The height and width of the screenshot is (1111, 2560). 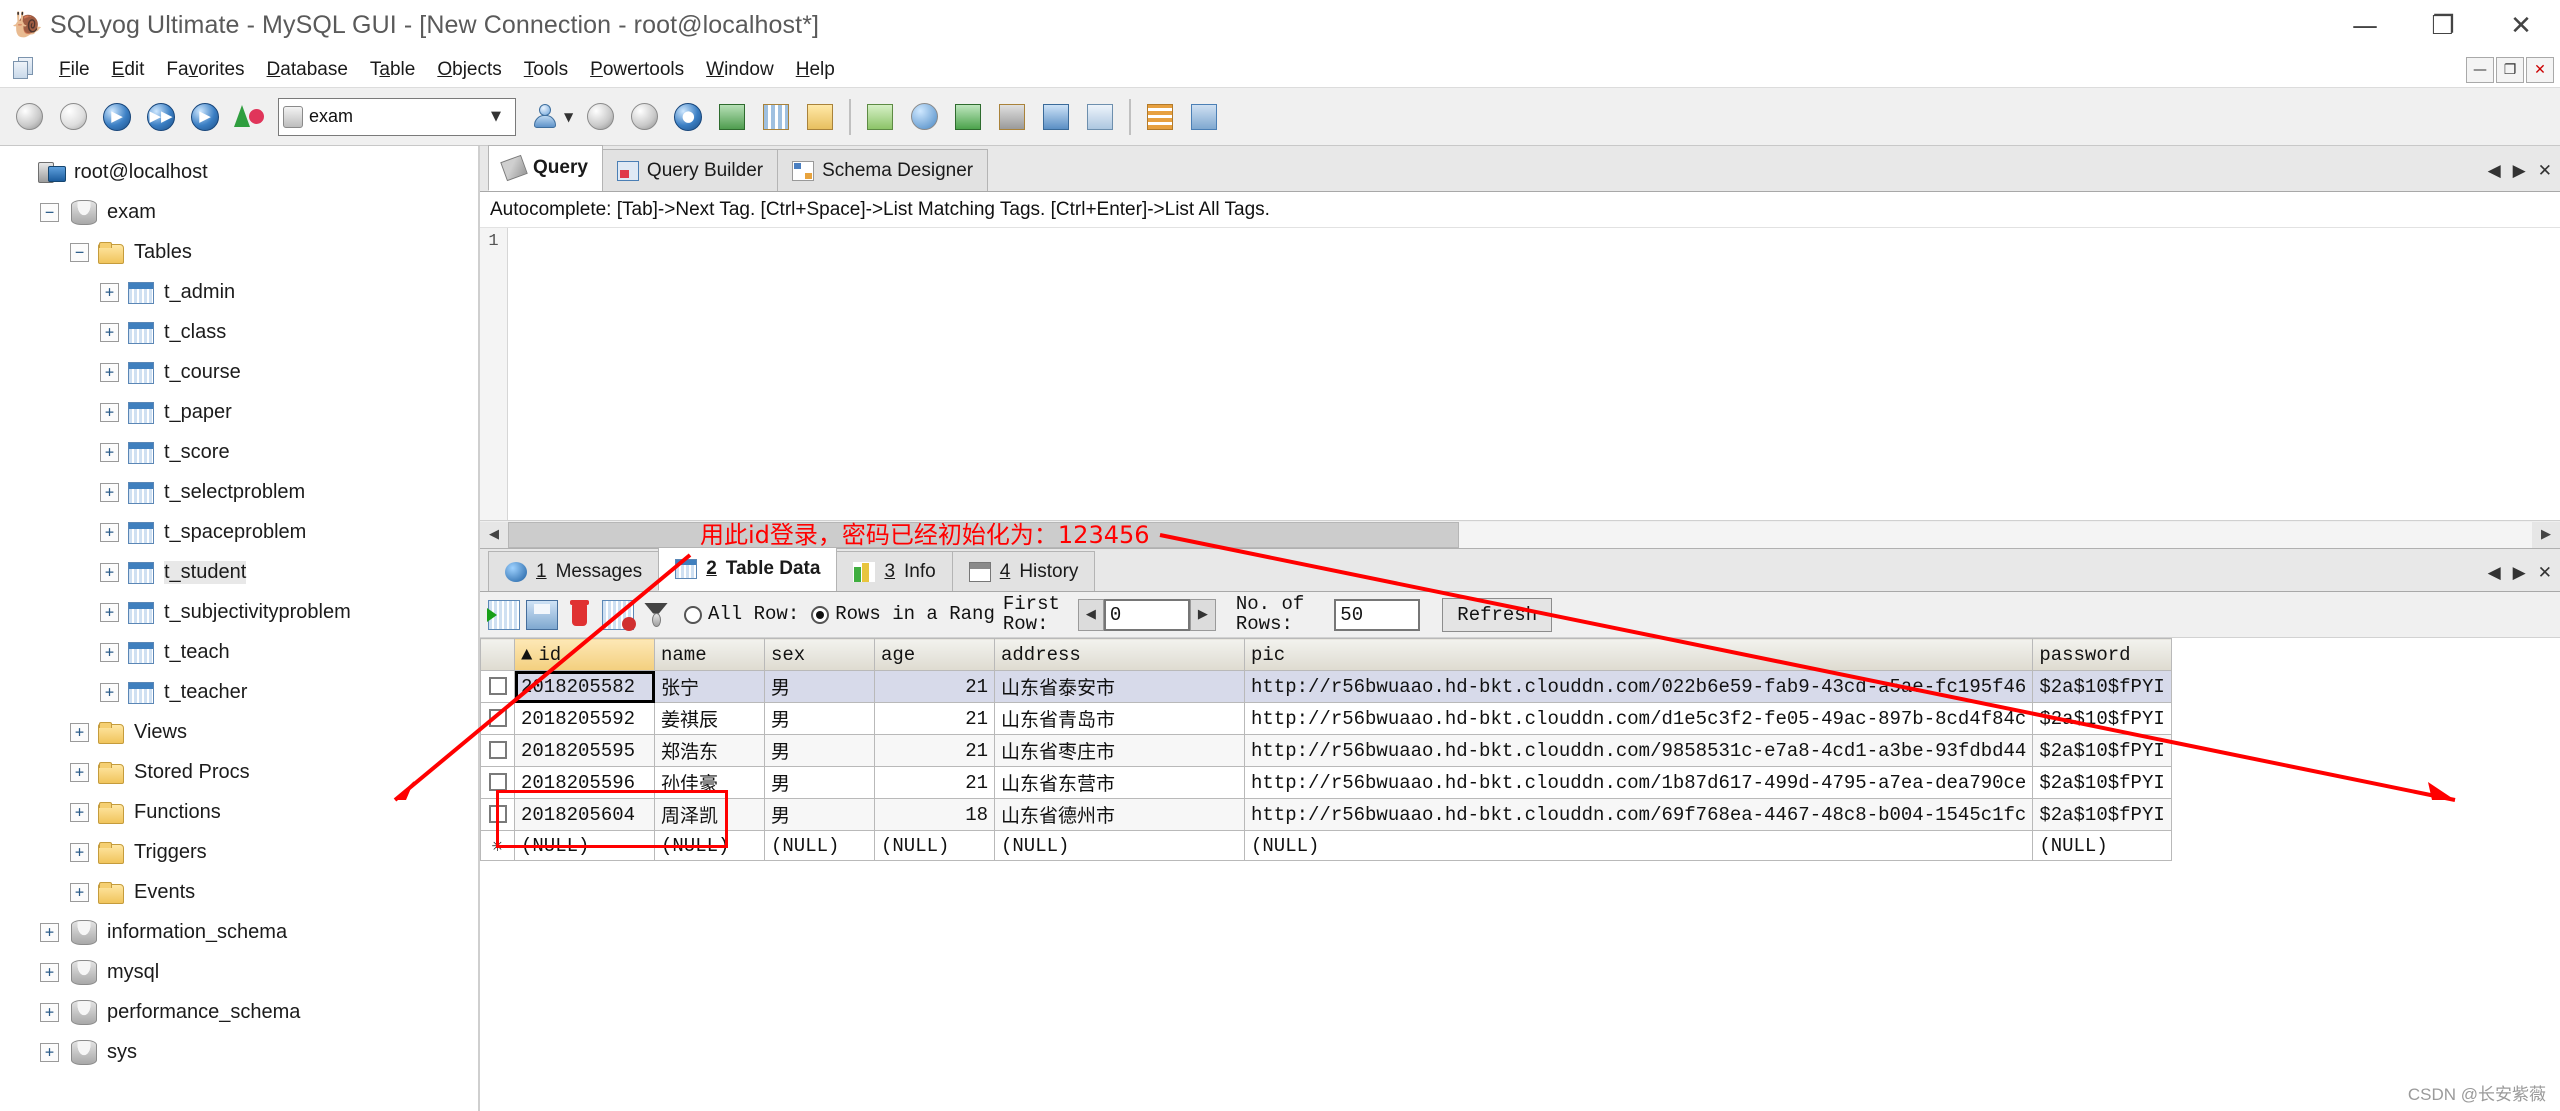 What do you see at coordinates (503, 614) in the screenshot?
I see `add-new-row-icon` at bounding box center [503, 614].